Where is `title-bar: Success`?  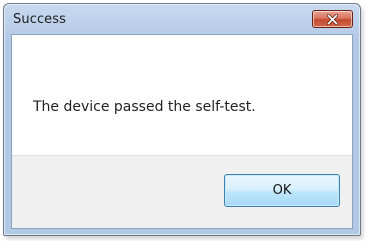
title-bar: Success is located at coordinates (182, 19).